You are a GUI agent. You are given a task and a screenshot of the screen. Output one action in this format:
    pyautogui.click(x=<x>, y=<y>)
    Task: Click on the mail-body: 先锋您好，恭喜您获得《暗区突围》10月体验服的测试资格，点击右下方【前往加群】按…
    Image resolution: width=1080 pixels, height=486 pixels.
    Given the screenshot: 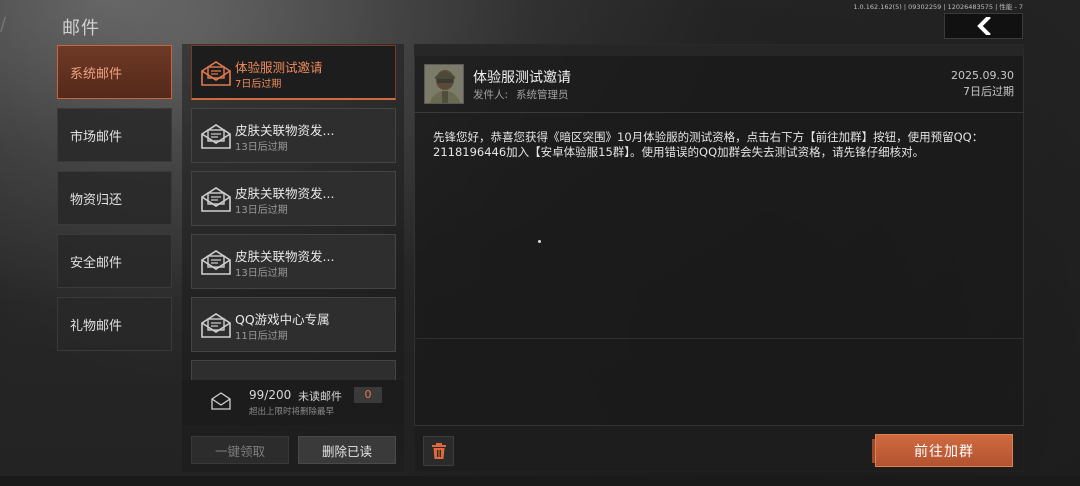 What is the action you would take?
    pyautogui.click(x=708, y=144)
    